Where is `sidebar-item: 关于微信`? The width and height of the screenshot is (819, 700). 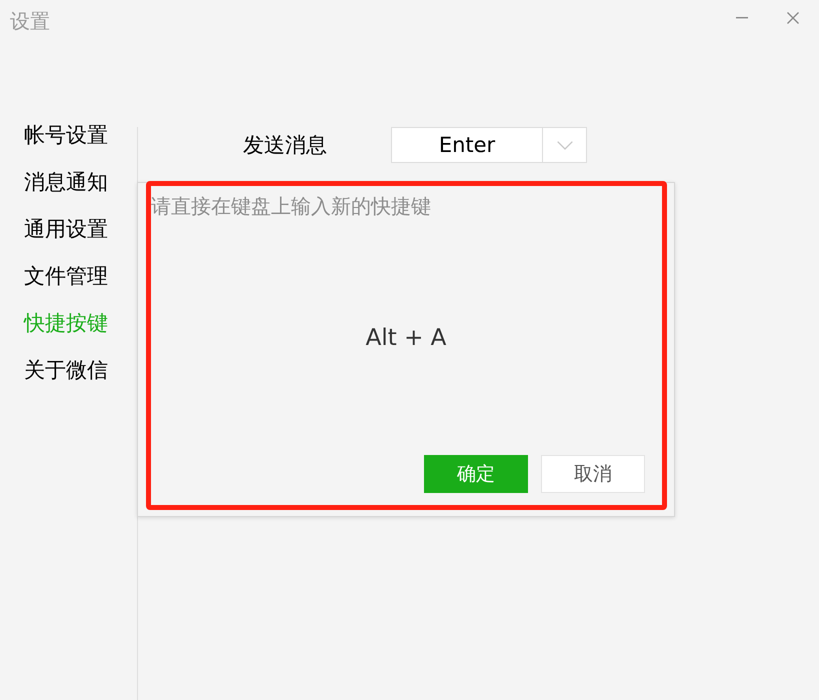
sidebar-item: 关于微信 is located at coordinates (68, 370).